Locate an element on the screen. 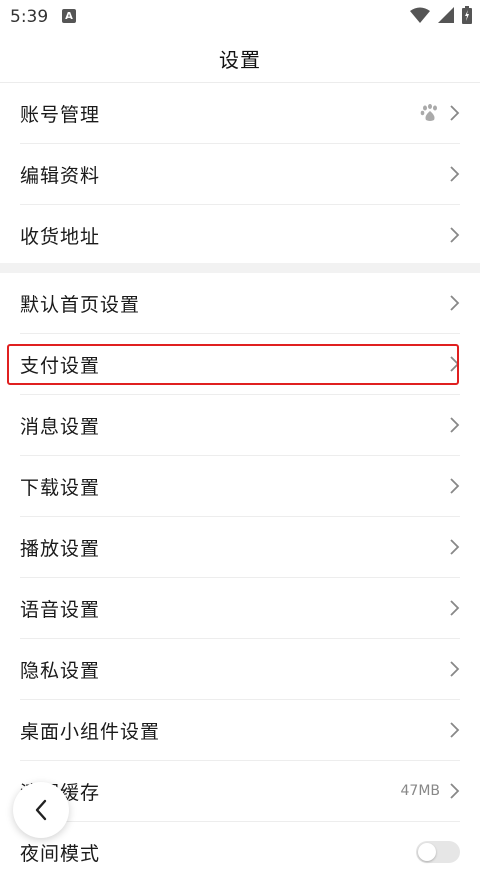  settings-row-download: 下载设置 is located at coordinates (240, 486).